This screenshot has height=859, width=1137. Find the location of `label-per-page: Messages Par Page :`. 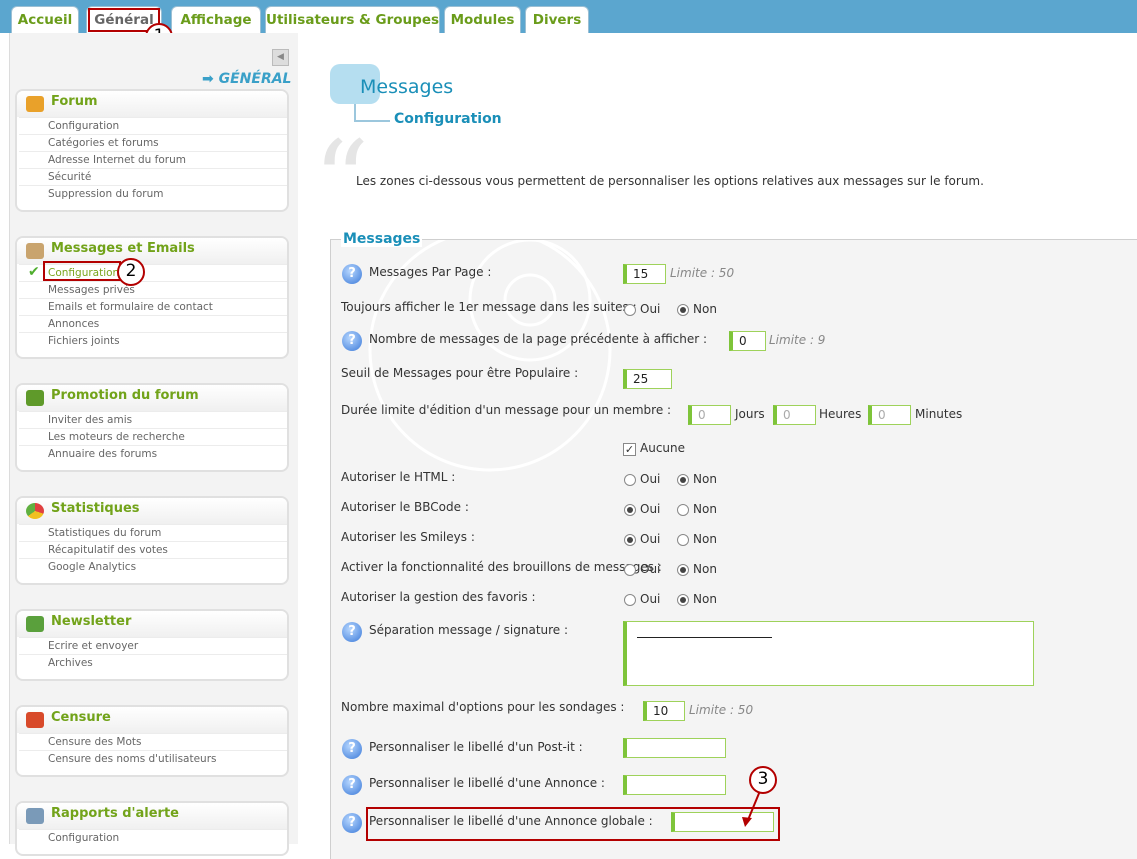

label-per-page: Messages Par Page : is located at coordinates (430, 272).